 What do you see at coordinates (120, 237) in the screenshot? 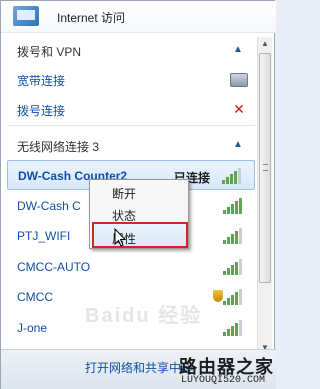
I see `mouse-cursor-icon` at bounding box center [120, 237].